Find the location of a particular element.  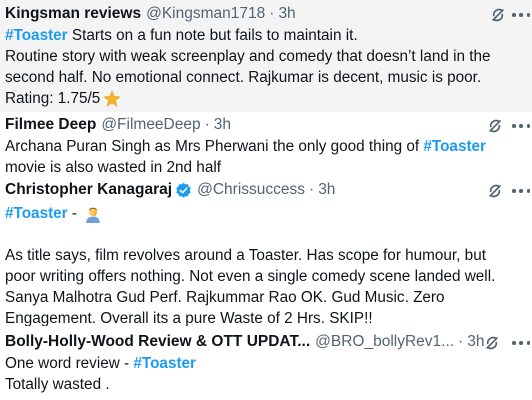

tweet-header: Christopher Kanagaraj @Chrissuccess · 3h is located at coordinates (170, 190).